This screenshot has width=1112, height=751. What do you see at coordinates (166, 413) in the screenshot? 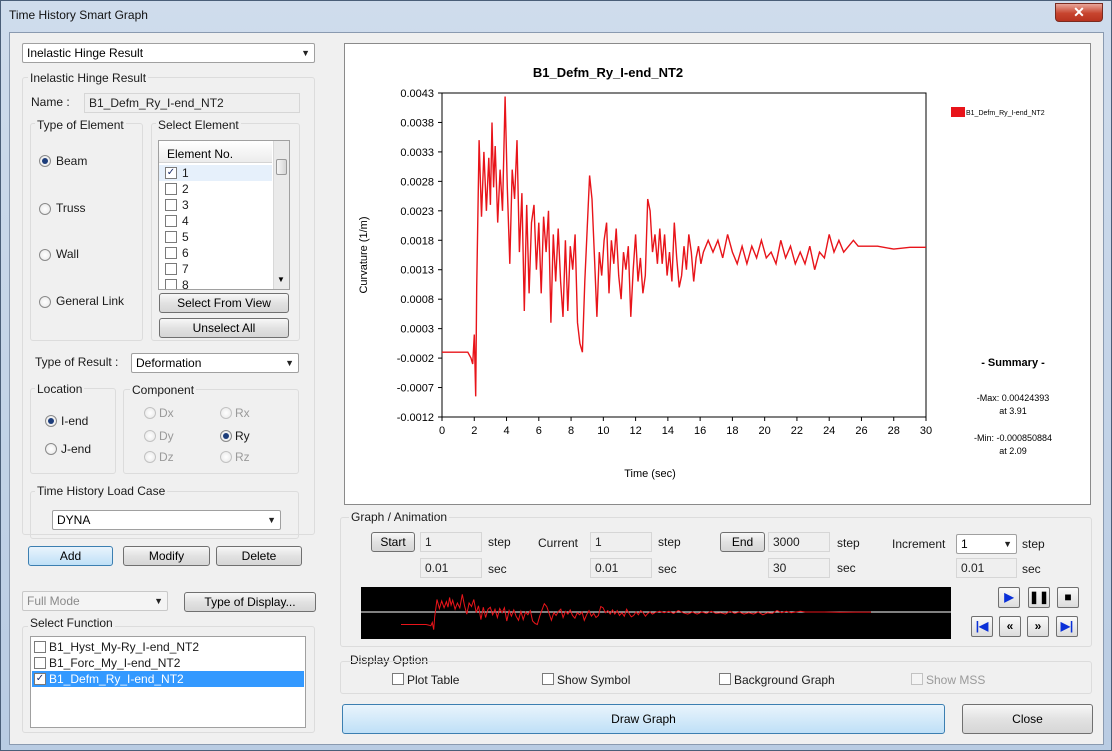
I see `component-dx-label: Dx` at bounding box center [166, 413].